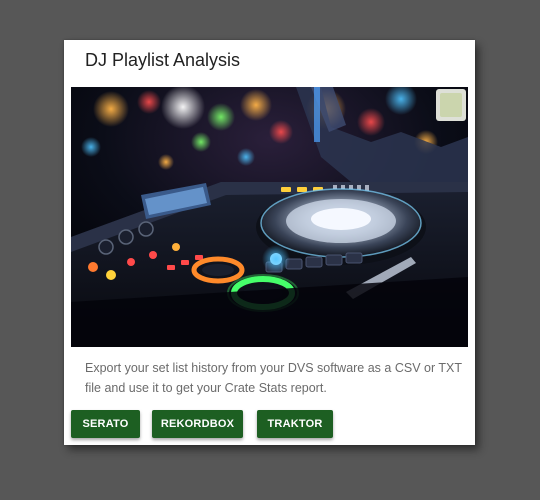  Describe the element at coordinates (105, 424) in the screenshot. I see `serato-button: SERATO` at that location.